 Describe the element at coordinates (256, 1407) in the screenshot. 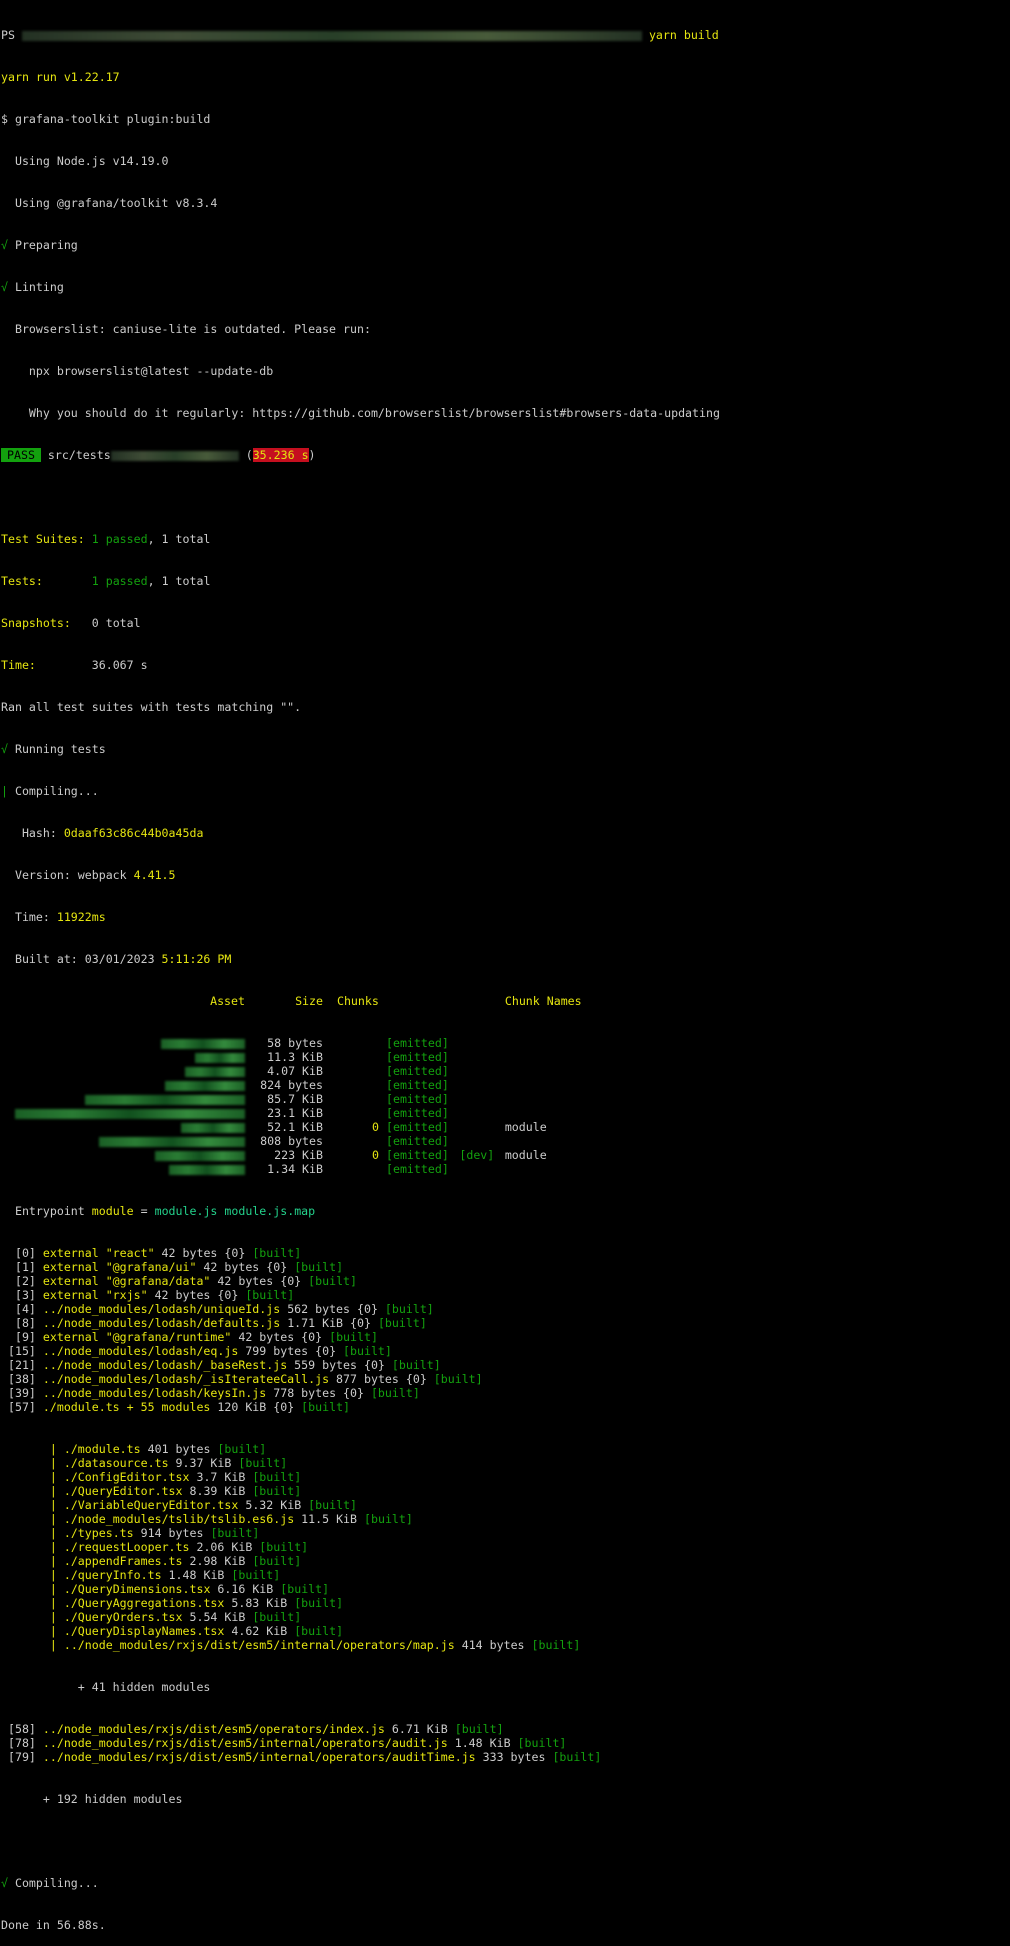

I see `module-size: 120 KiB {0}` at that location.